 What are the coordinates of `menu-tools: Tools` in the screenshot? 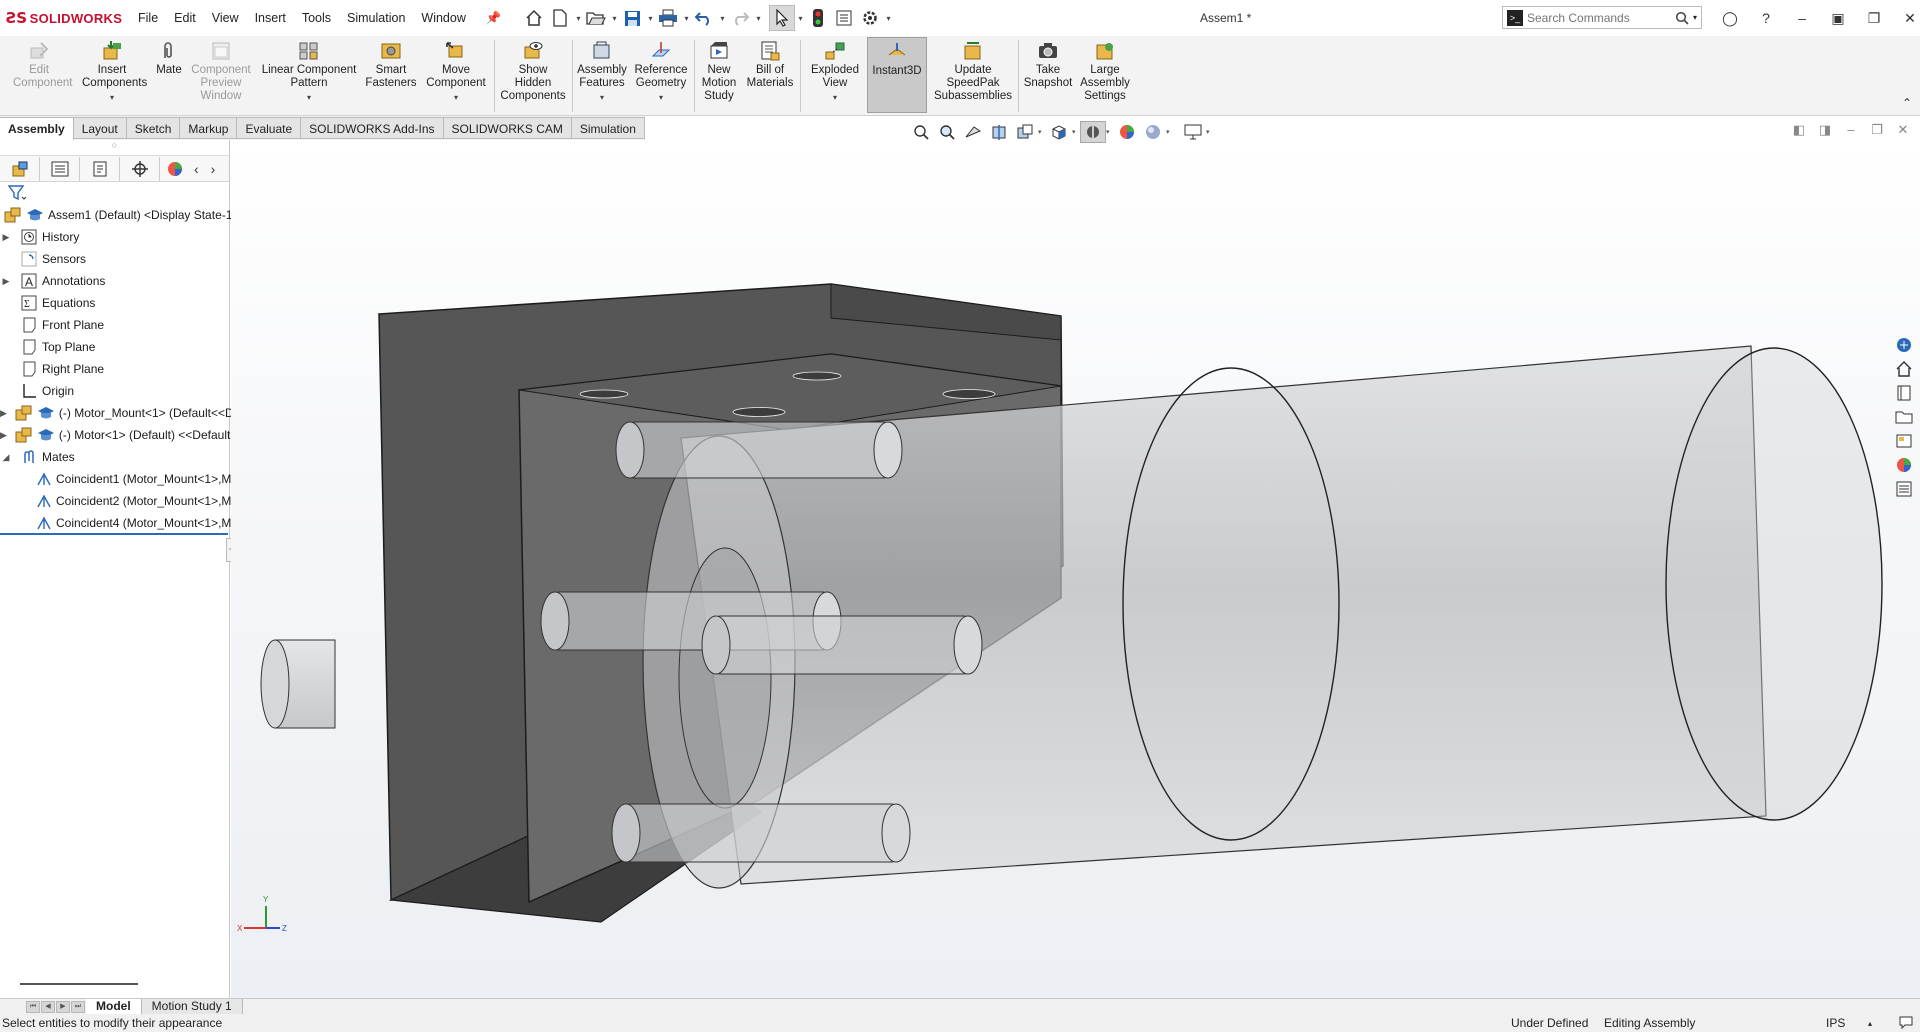 It's located at (316, 18).